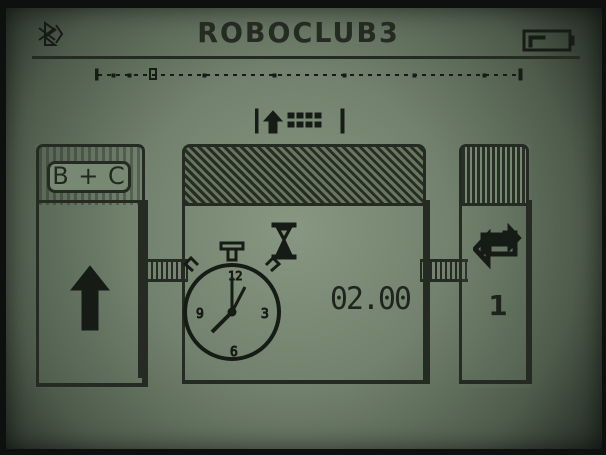 The height and width of the screenshot is (455, 606). Describe the element at coordinates (370, 299) in the screenshot. I see `wait-duration: 02.00` at that location.